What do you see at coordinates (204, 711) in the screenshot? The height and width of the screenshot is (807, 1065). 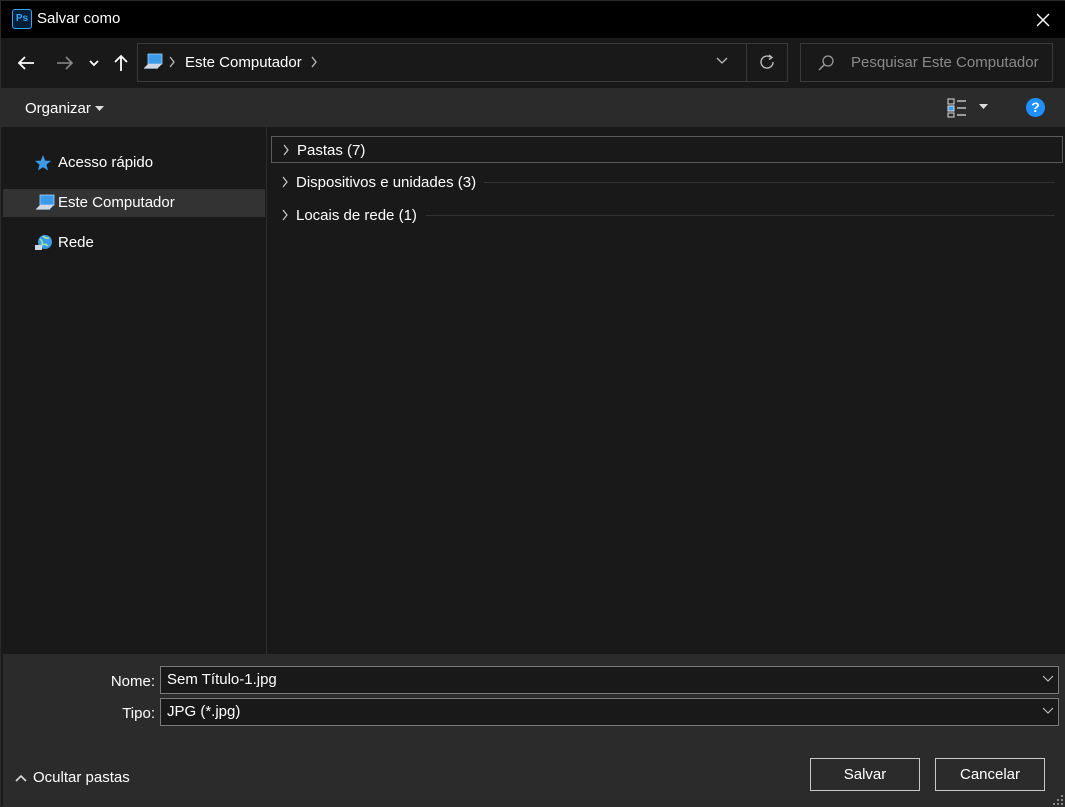 I see `file-type-value: JPG (*.jpg)` at bounding box center [204, 711].